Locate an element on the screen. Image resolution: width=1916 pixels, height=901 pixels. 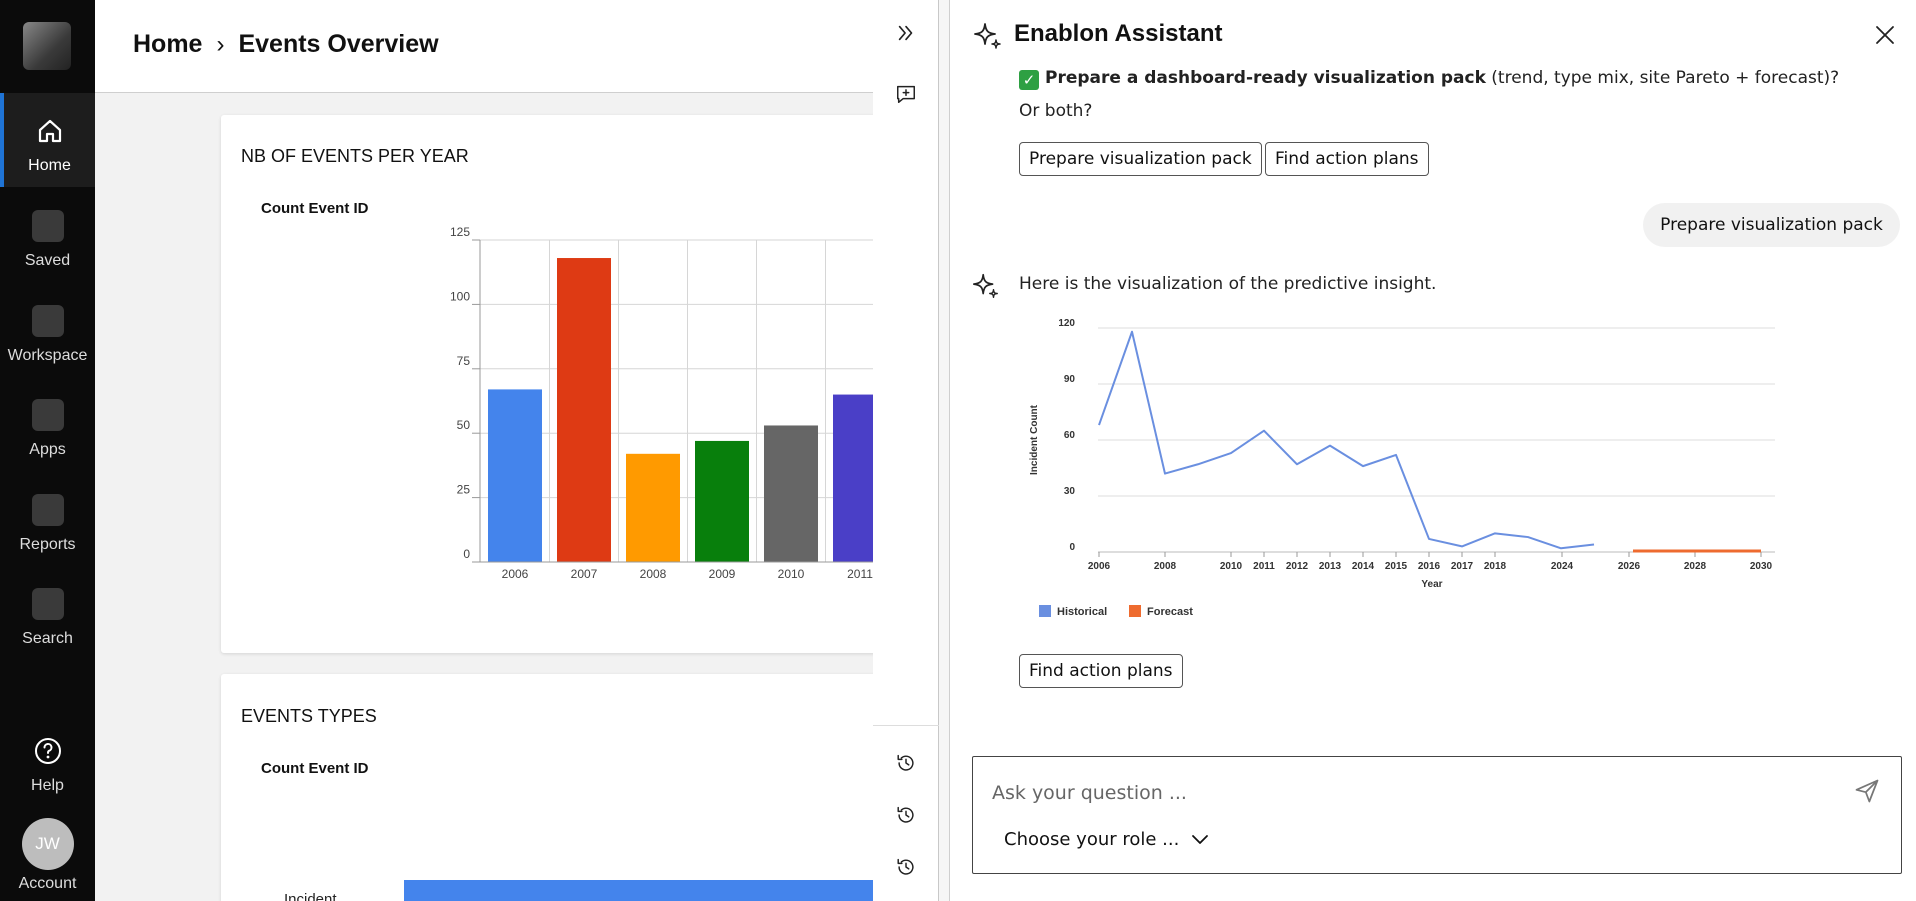
y-tick-label: 75 is located at coordinates (464, 361).